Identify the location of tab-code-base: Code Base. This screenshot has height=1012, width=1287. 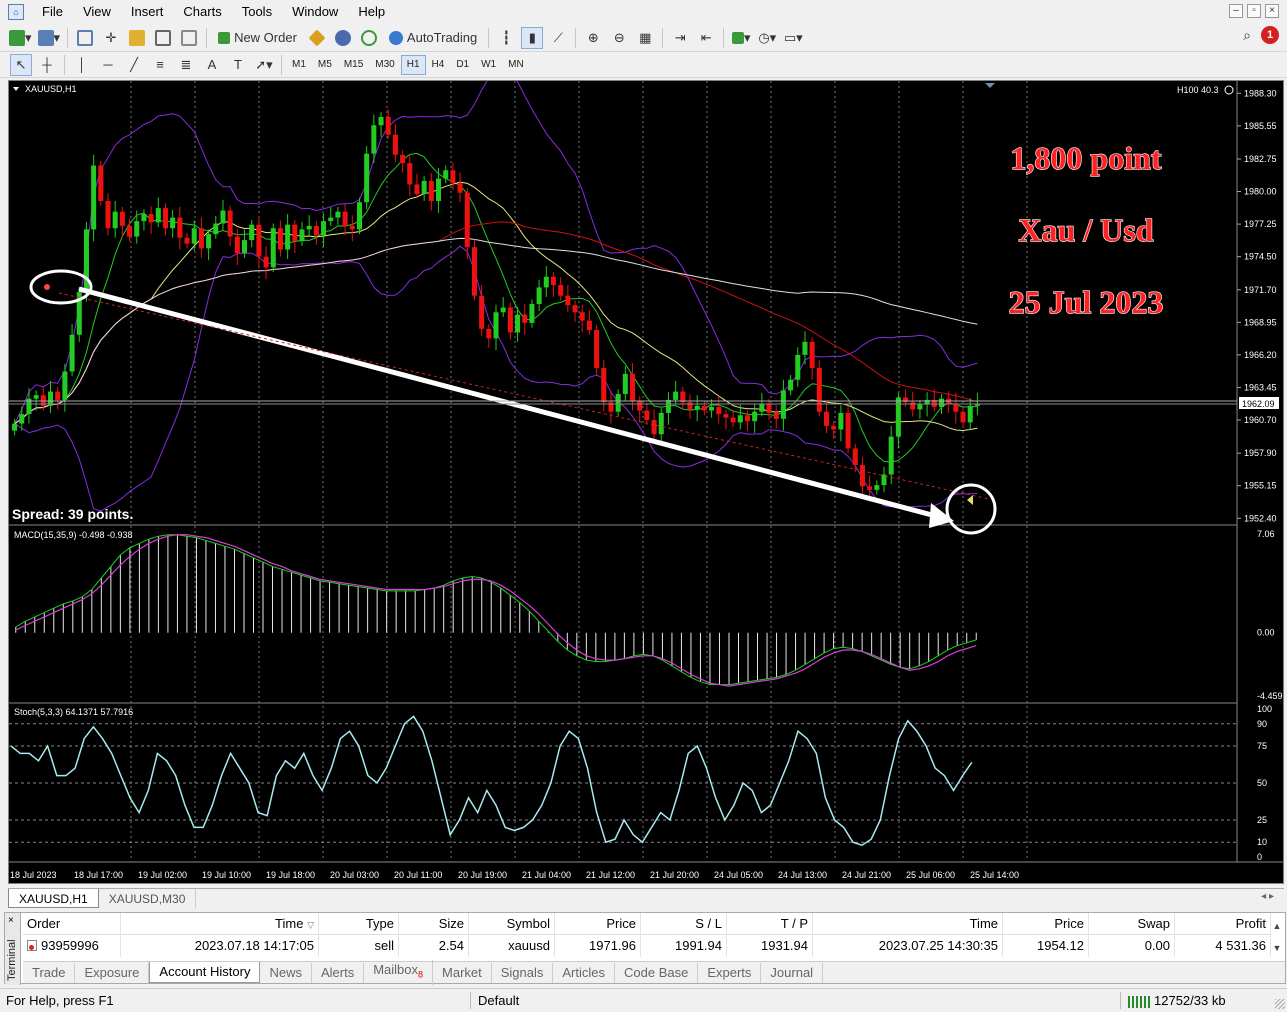
(657, 972).